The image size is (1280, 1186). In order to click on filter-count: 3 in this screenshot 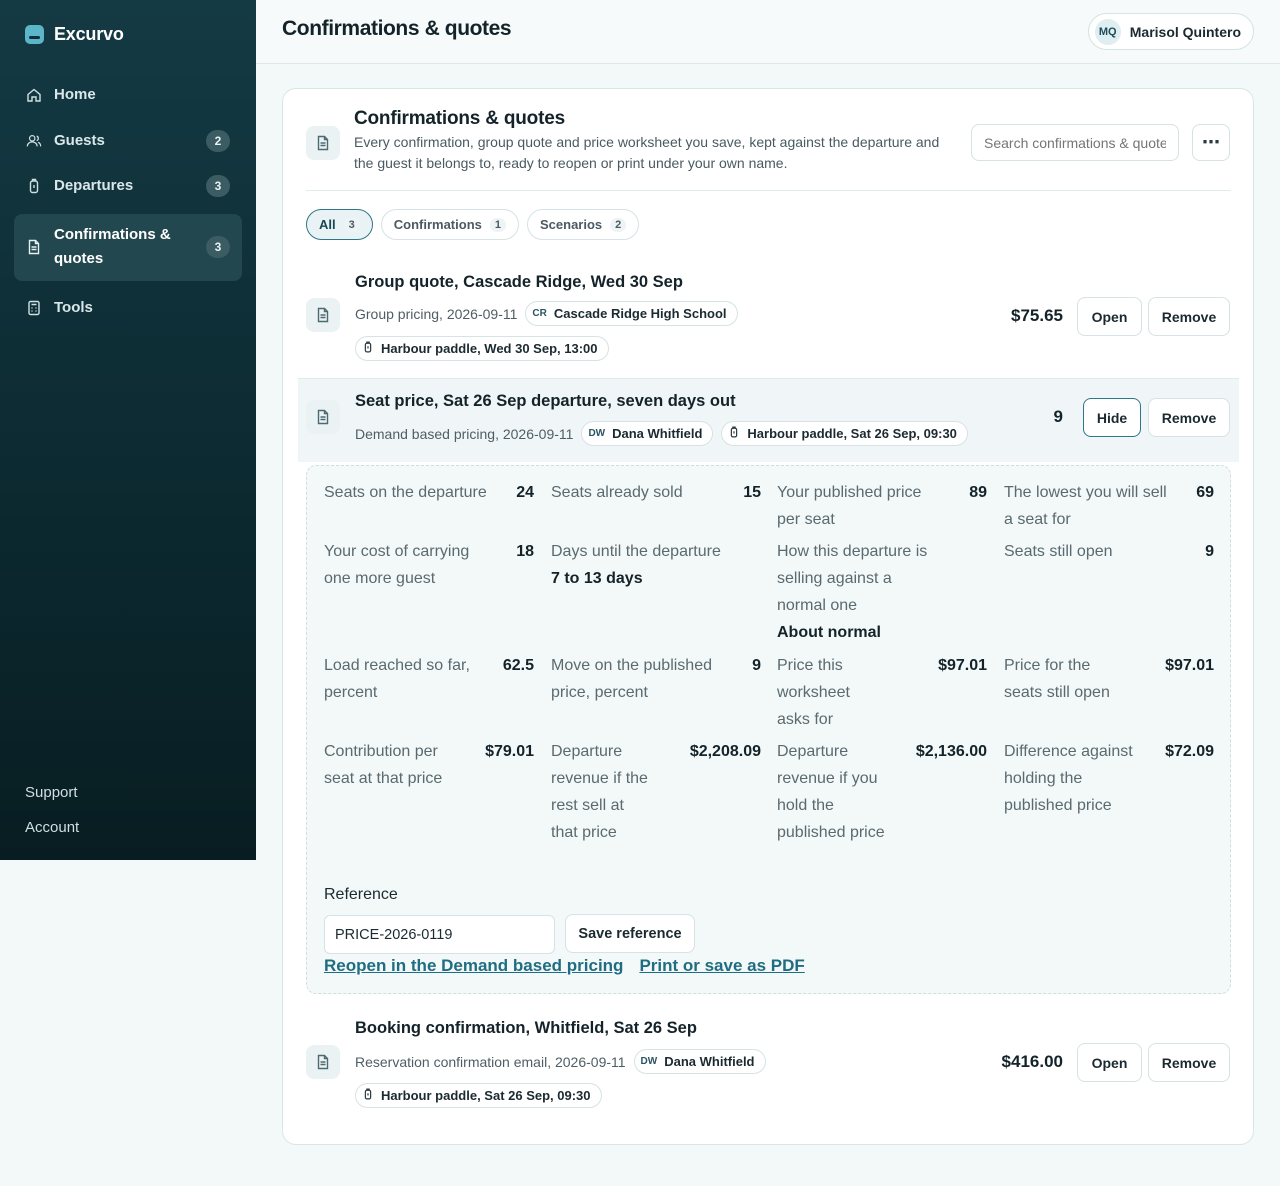, I will do `click(351, 224)`.